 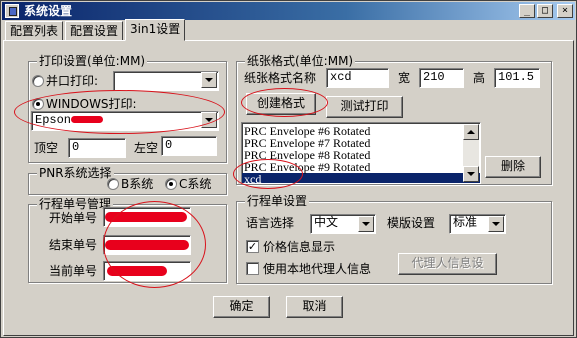 I want to click on language-select: 中文, so click(x=343, y=224).